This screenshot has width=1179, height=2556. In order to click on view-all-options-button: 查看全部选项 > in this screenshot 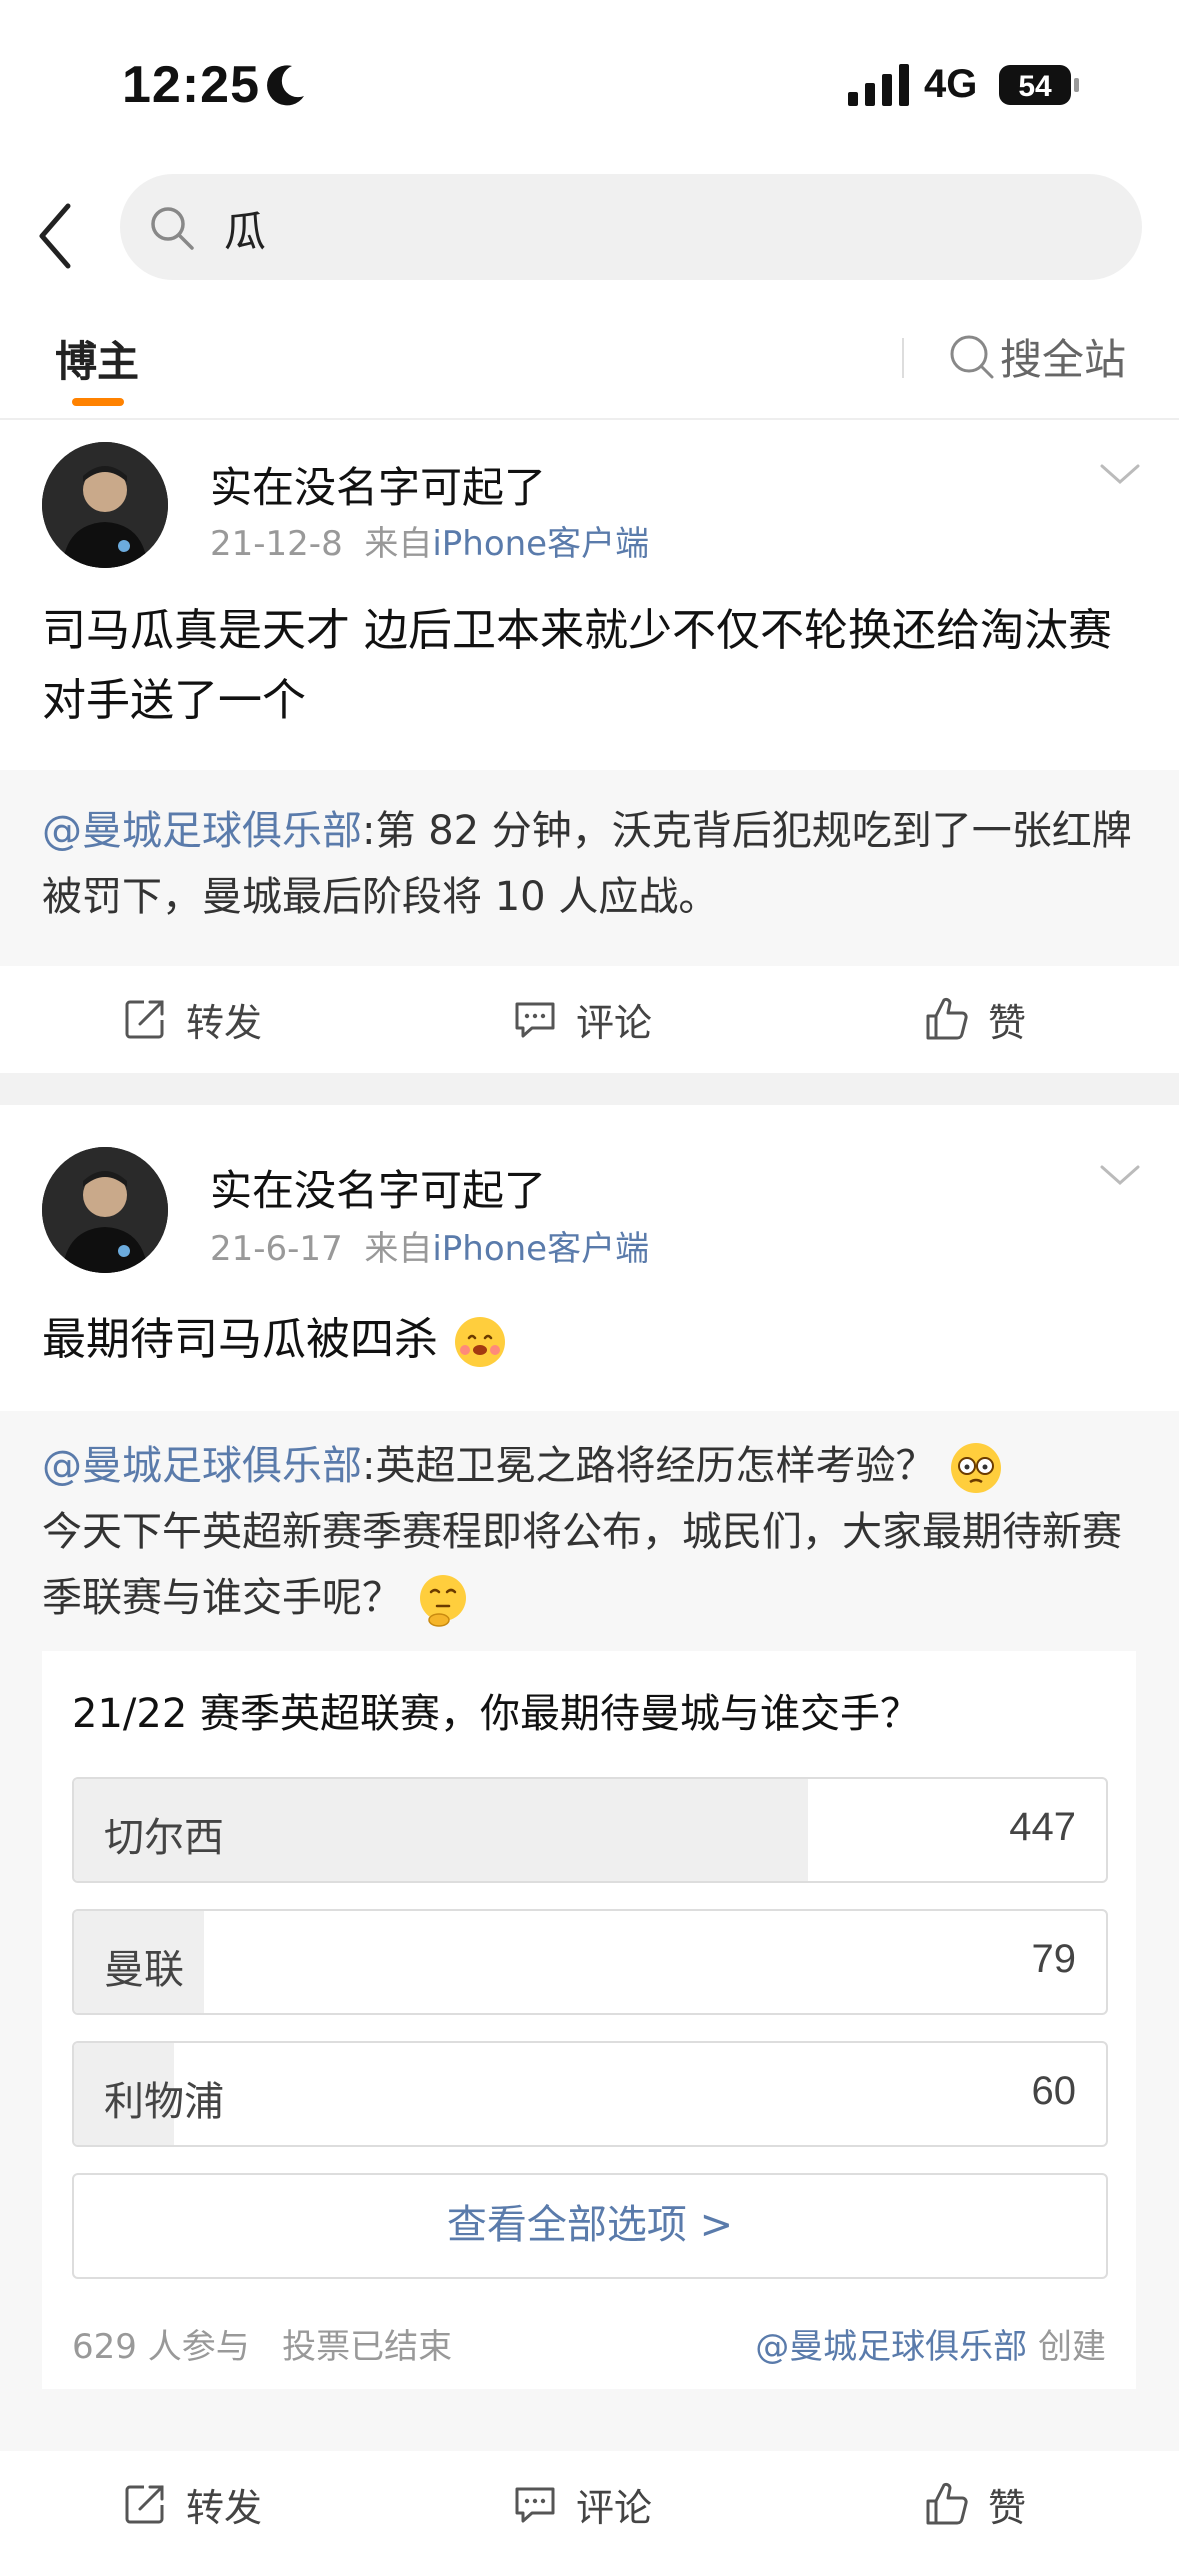, I will do `click(590, 2226)`.